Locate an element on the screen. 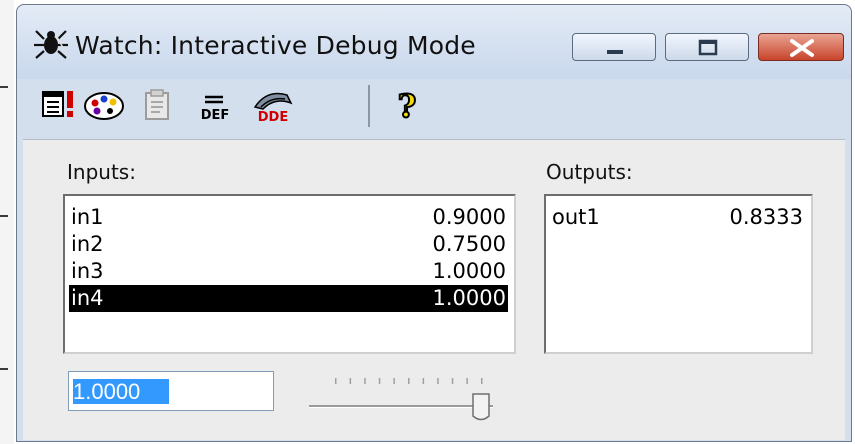  list-item: in3 1.0000 is located at coordinates (288, 271).